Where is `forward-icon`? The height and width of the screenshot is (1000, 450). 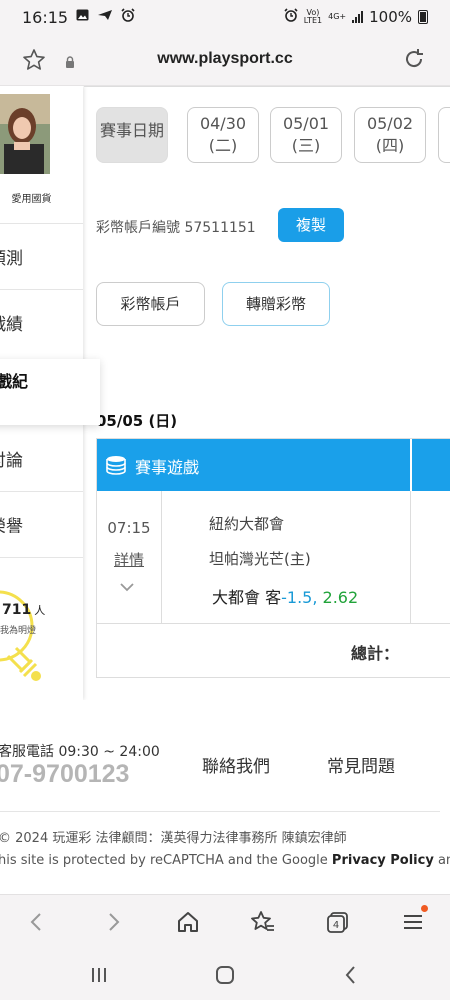
forward-icon is located at coordinates (113, 922).